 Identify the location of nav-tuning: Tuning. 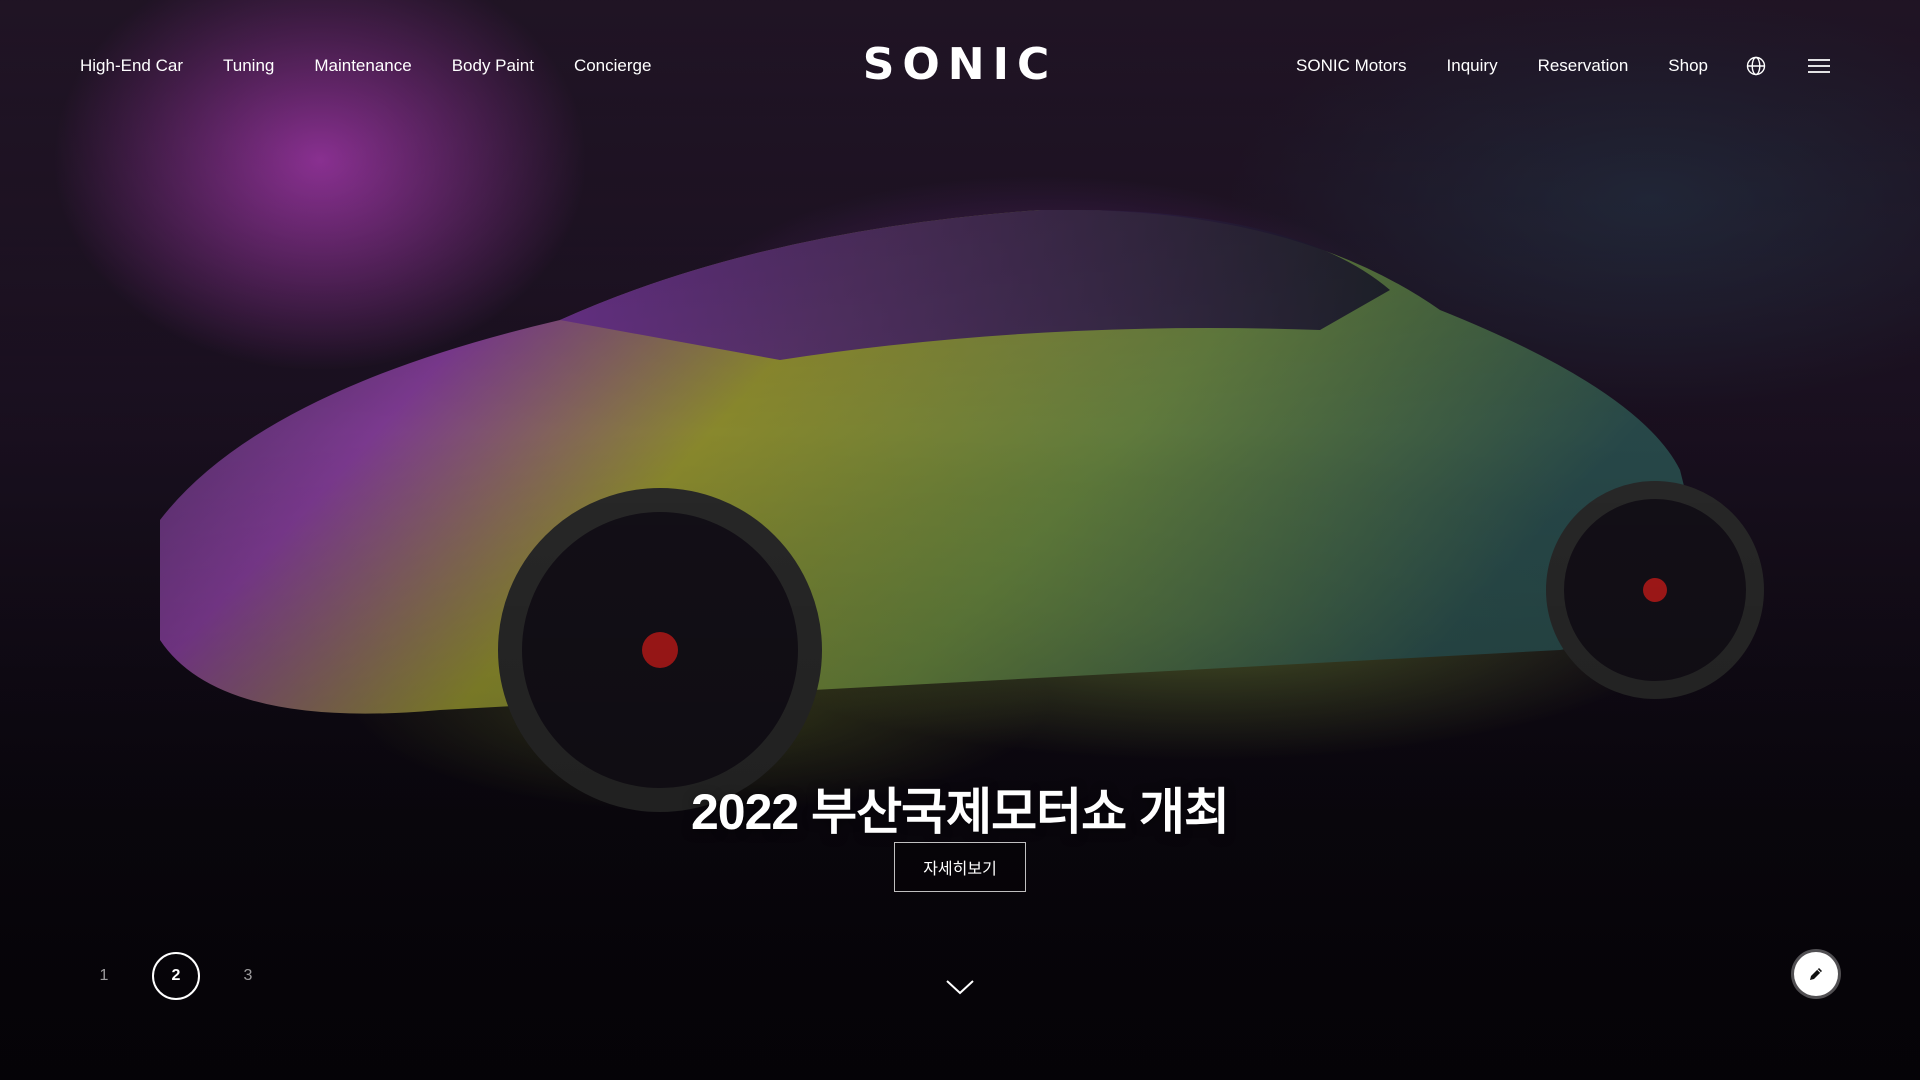
(248, 66).